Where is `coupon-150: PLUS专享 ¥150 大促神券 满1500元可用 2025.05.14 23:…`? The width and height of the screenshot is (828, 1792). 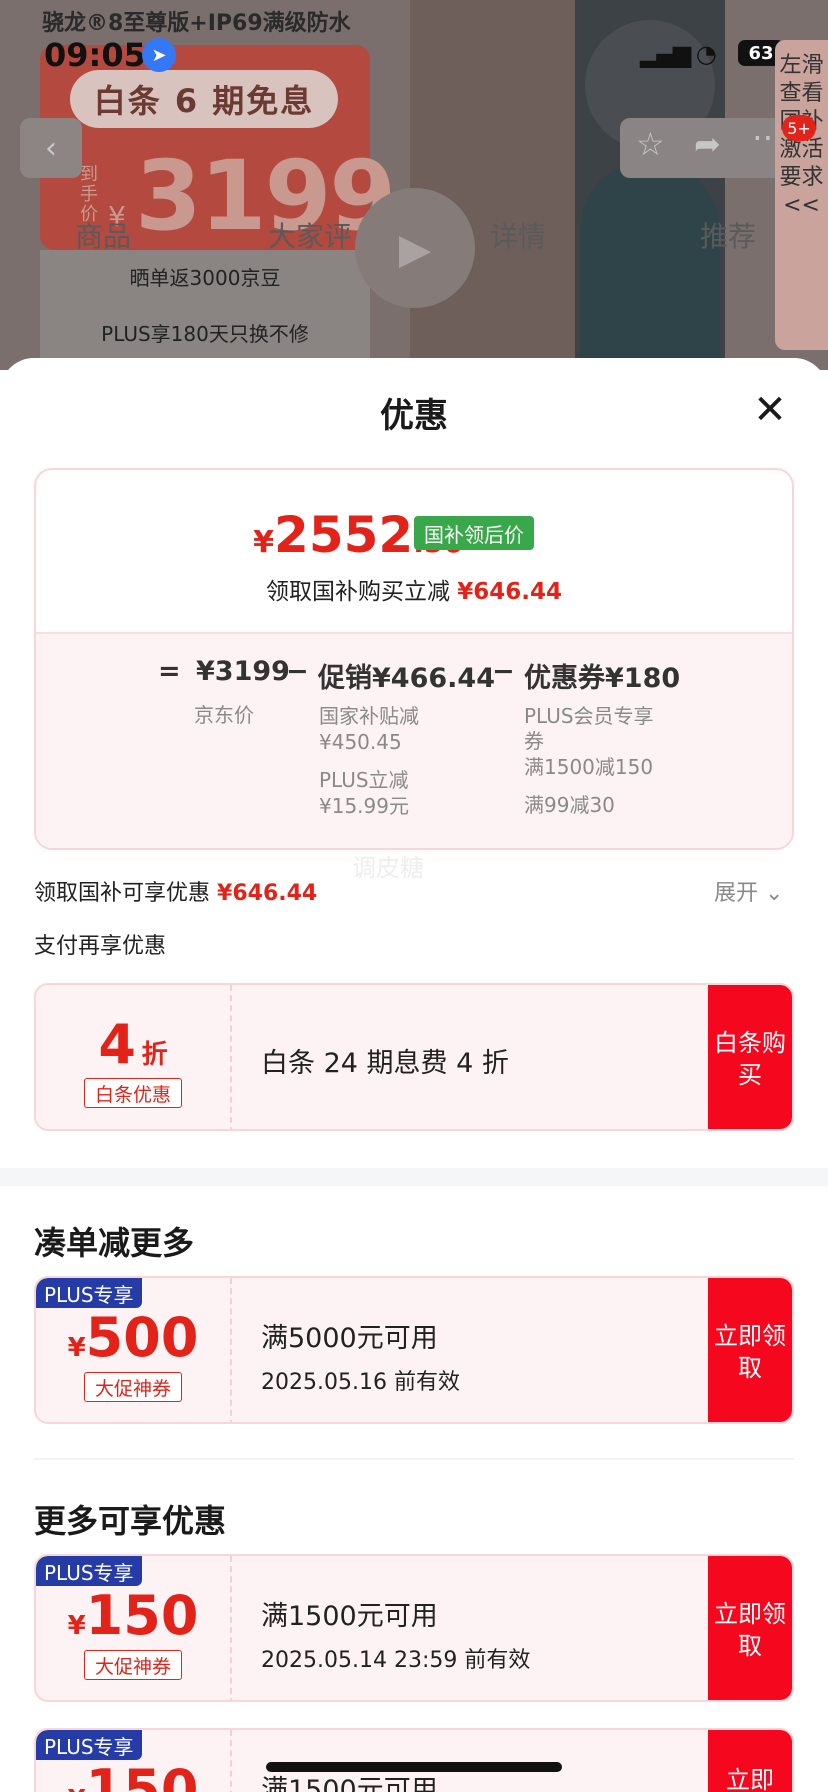
coupon-150: PLUS专享 ¥150 大促神券 满1500元可用 2025.05.14 23:… is located at coordinates (414, 1628).